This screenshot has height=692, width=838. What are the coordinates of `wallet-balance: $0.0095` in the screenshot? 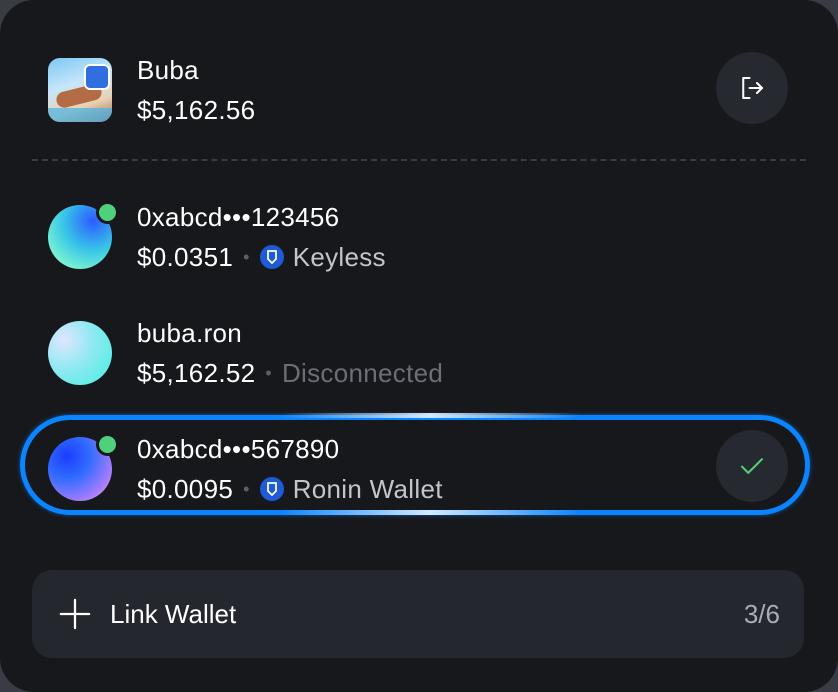 It's located at (185, 489).